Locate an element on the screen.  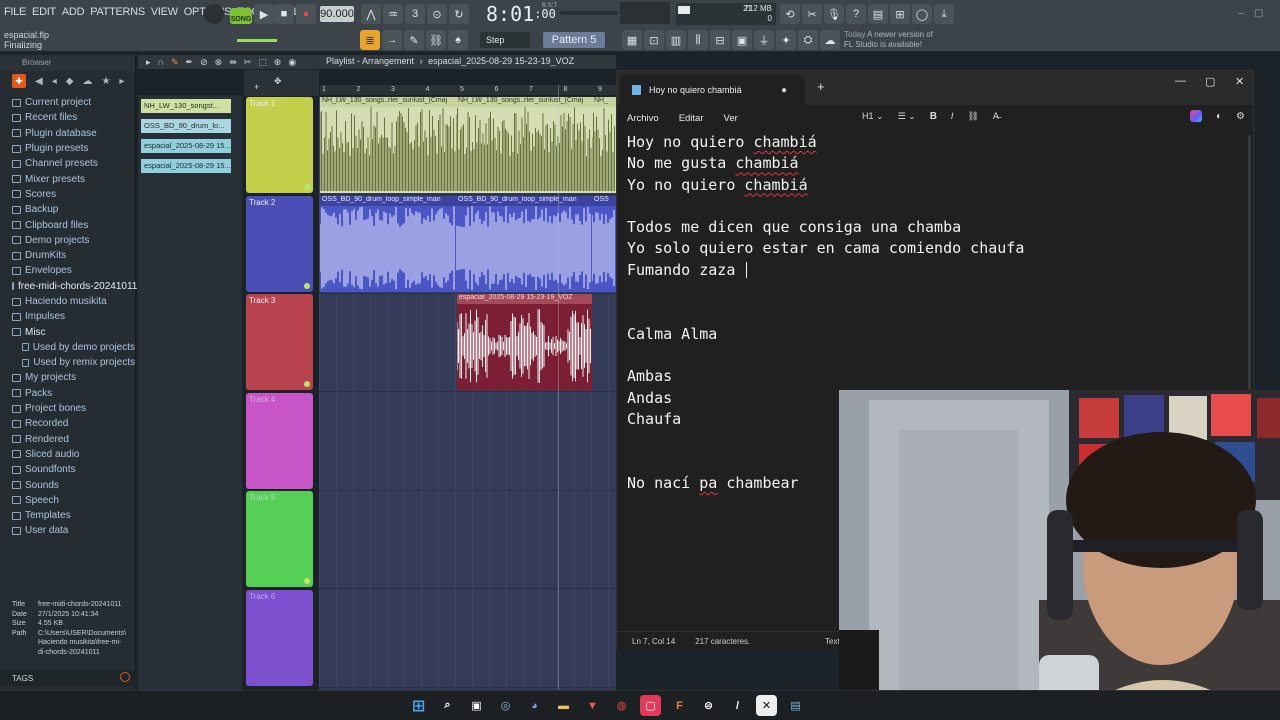
tab-close-icon: ● is located at coordinates (784, 90).